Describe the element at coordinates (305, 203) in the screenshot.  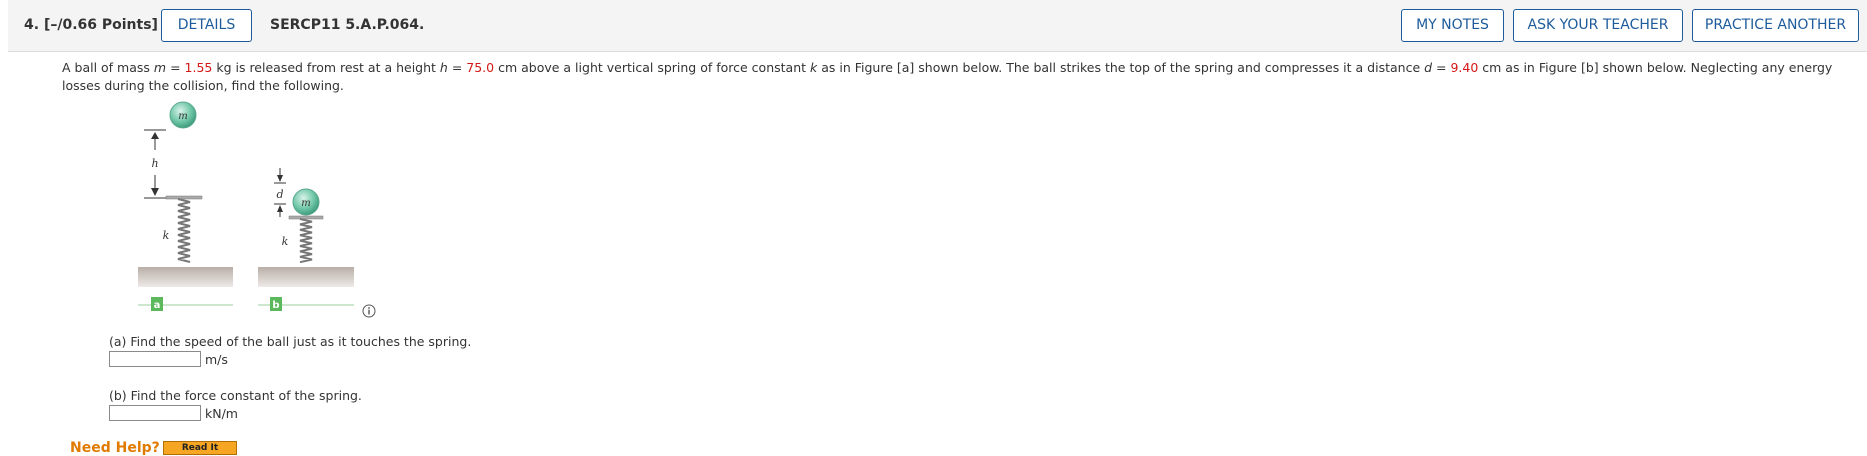
I see `mass-label-b: m` at that location.